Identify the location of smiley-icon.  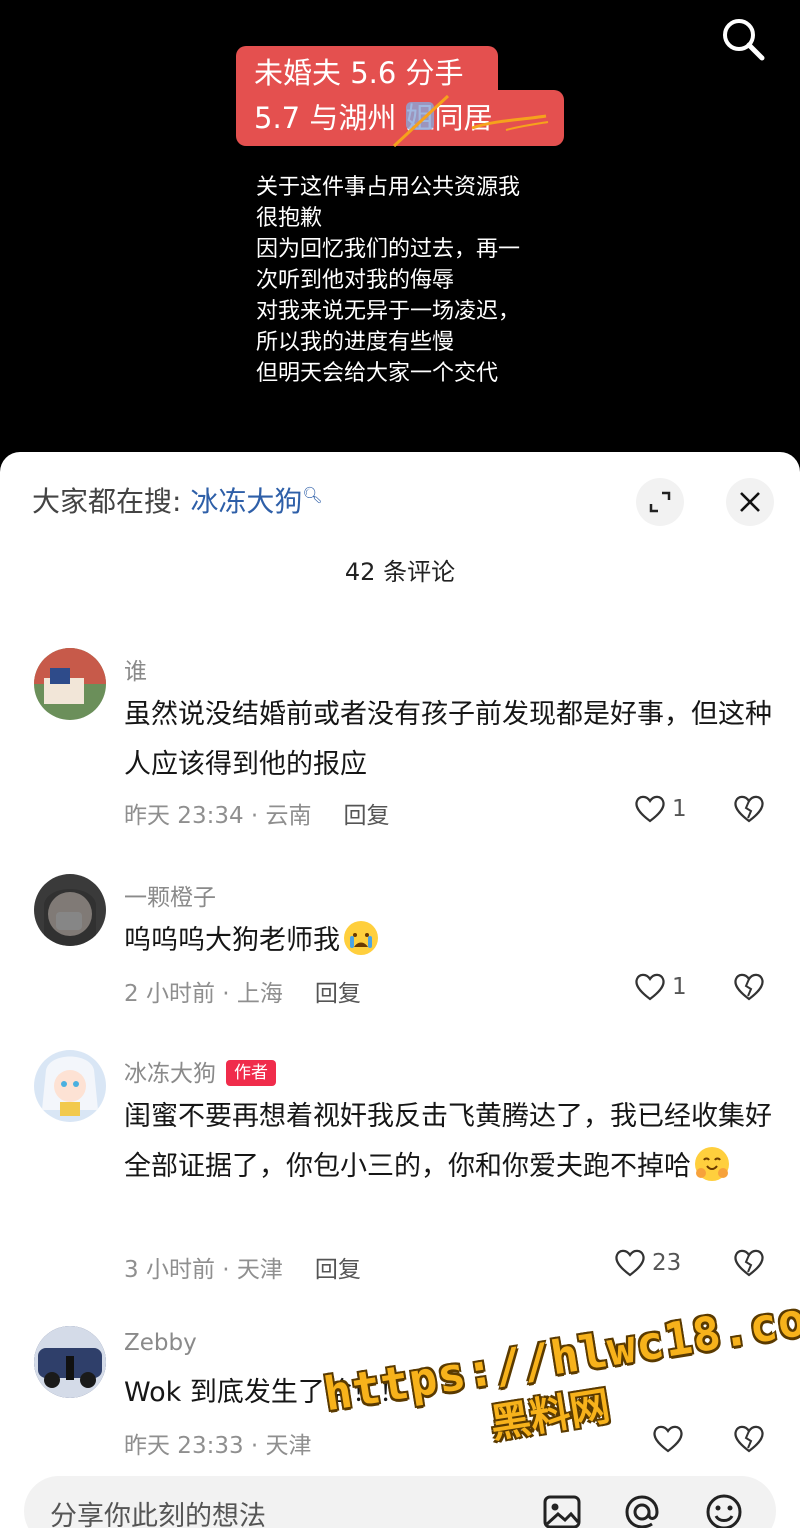
(724, 1510).